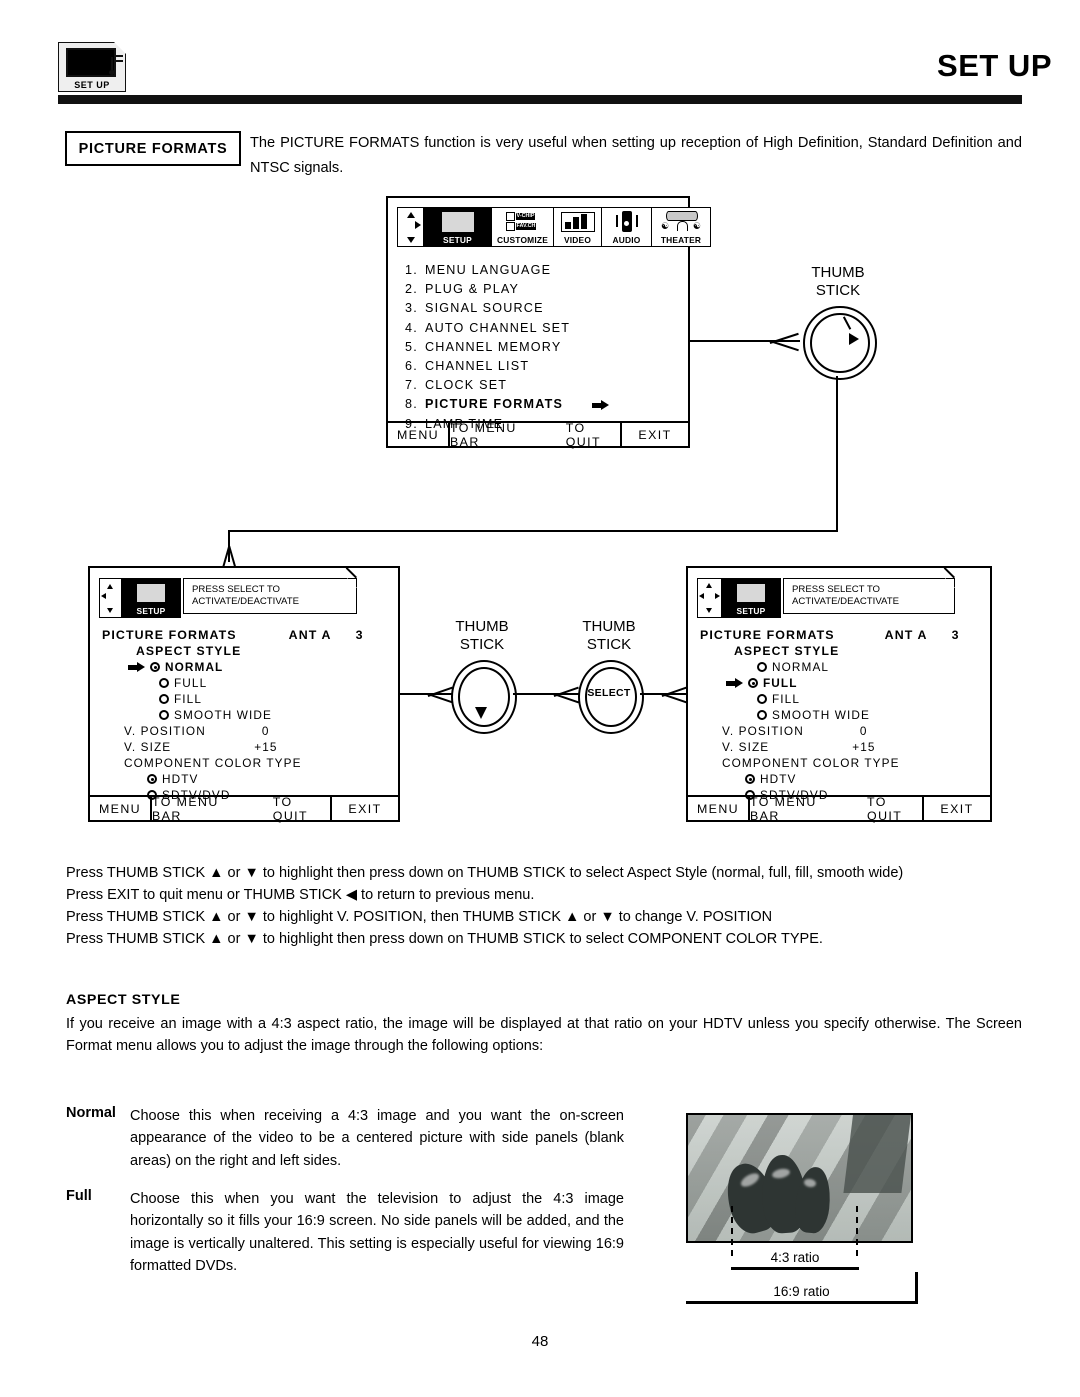 The image size is (1080, 1397). I want to click on ratio-43-left-dash, so click(732, 1231).